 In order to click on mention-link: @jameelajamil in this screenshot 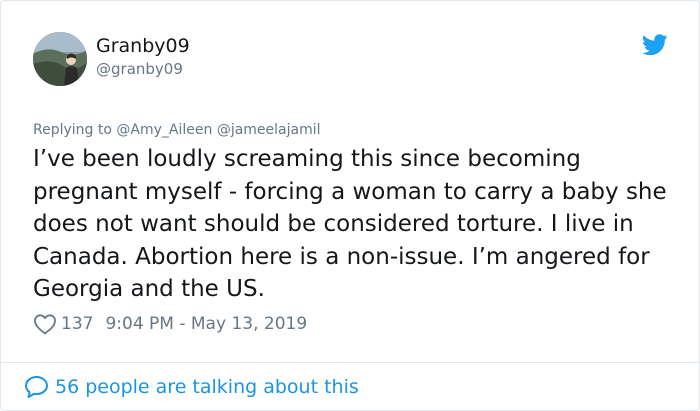, I will do `click(269, 130)`.